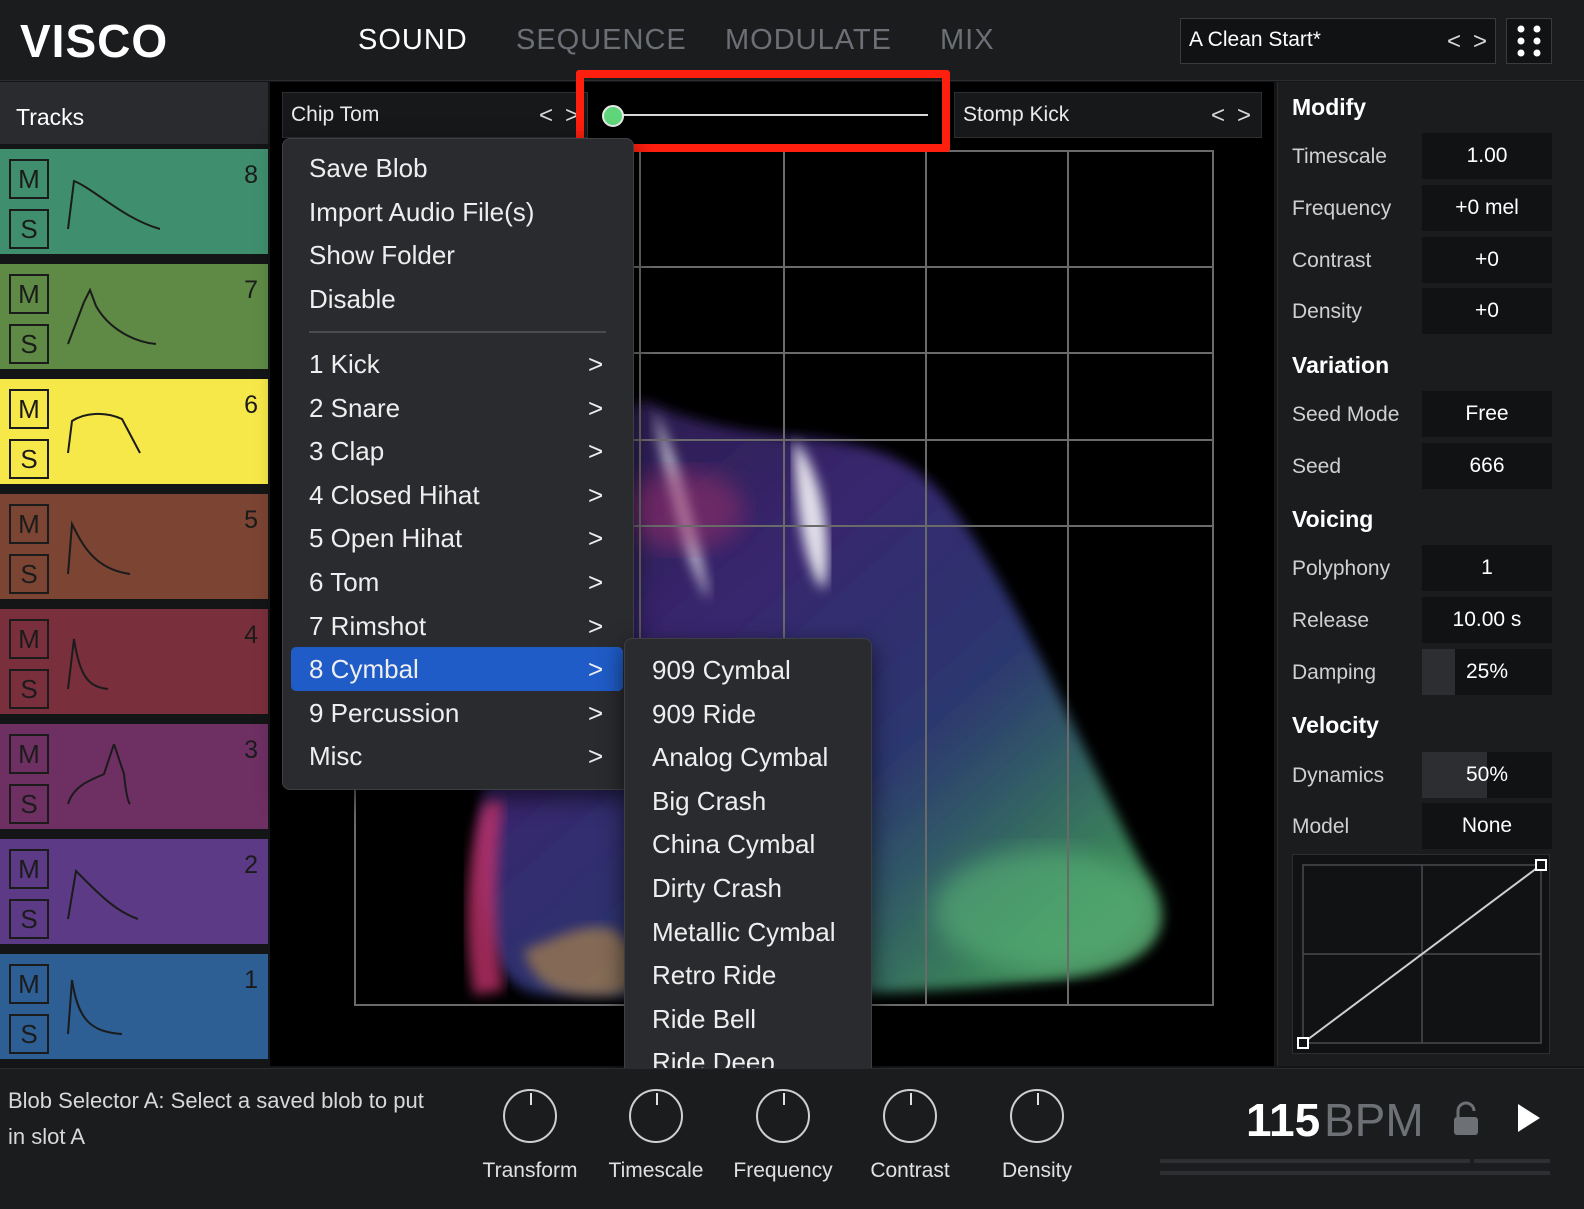 The width and height of the screenshot is (1584, 1209). I want to click on submenu-item-909-cymbal: 909 Cymbal, so click(721, 670).